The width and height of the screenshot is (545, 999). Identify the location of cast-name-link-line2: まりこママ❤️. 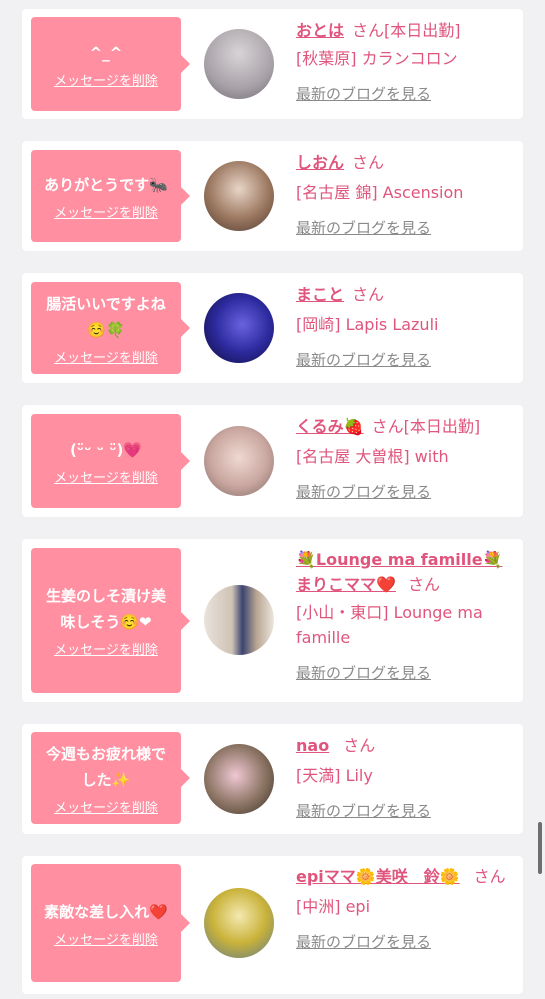
(346, 584).